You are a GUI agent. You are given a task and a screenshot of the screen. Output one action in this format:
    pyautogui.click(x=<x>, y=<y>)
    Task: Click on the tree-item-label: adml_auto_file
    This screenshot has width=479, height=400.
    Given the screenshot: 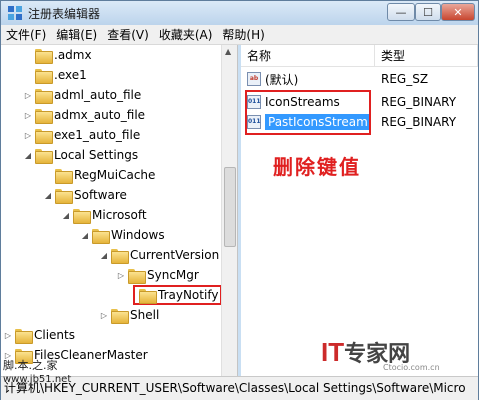 What is the action you would take?
    pyautogui.click(x=98, y=95)
    